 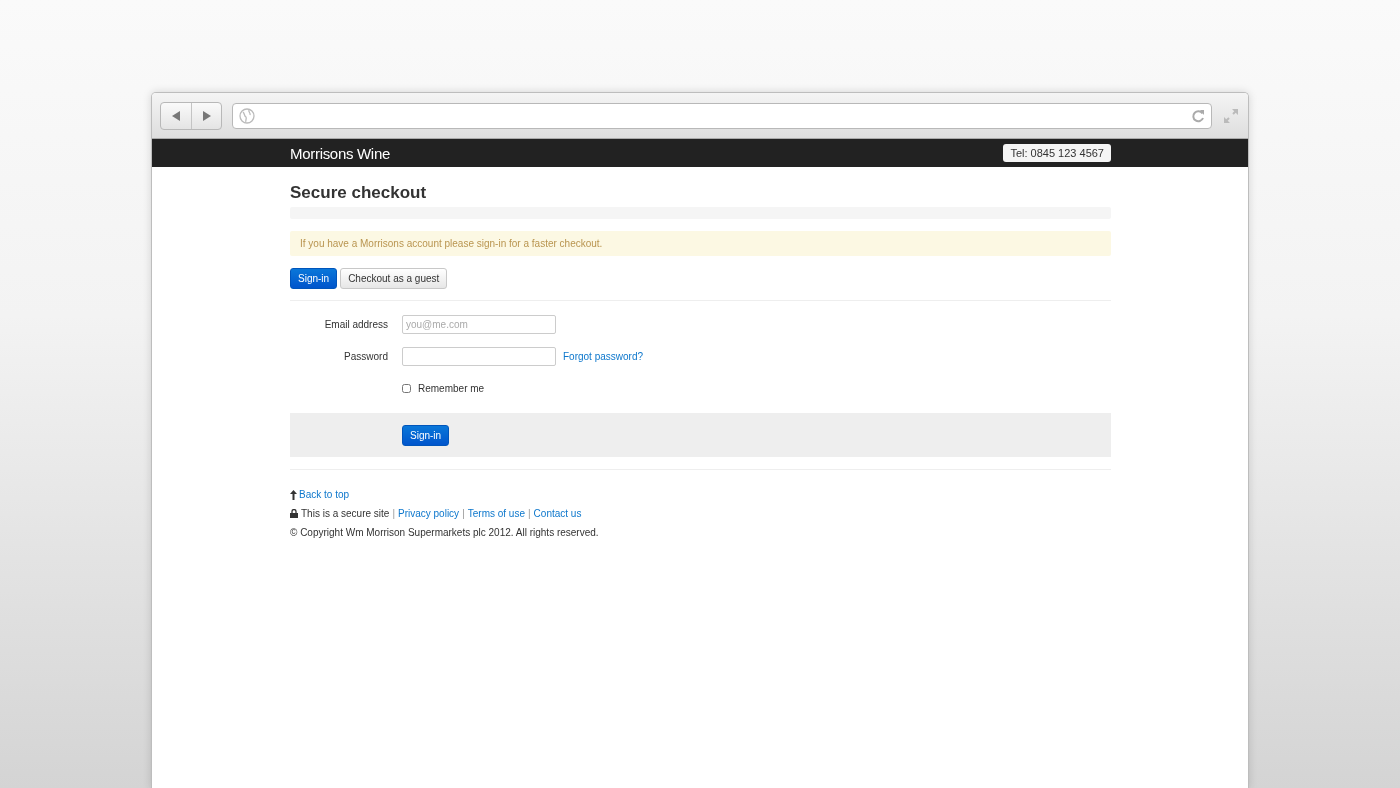 What do you see at coordinates (394, 278) in the screenshot?
I see `checkout-tab: Checkout as a guest` at bounding box center [394, 278].